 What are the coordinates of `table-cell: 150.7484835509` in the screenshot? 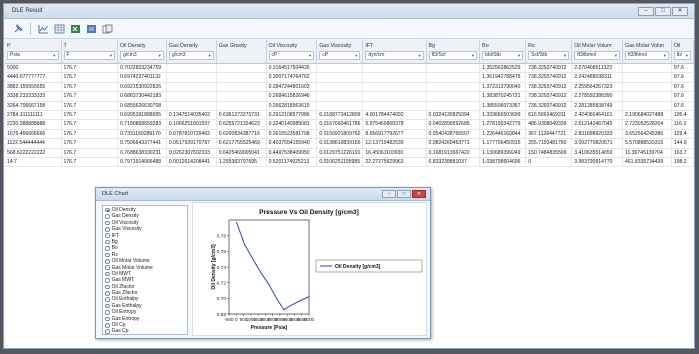 It's located at (549, 152).